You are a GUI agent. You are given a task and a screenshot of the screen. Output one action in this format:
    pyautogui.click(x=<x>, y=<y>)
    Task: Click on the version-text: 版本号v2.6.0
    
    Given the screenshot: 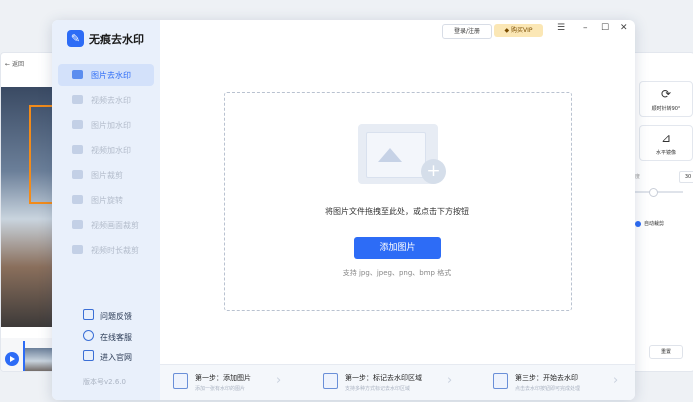 What is the action you would take?
    pyautogui.click(x=104, y=382)
    